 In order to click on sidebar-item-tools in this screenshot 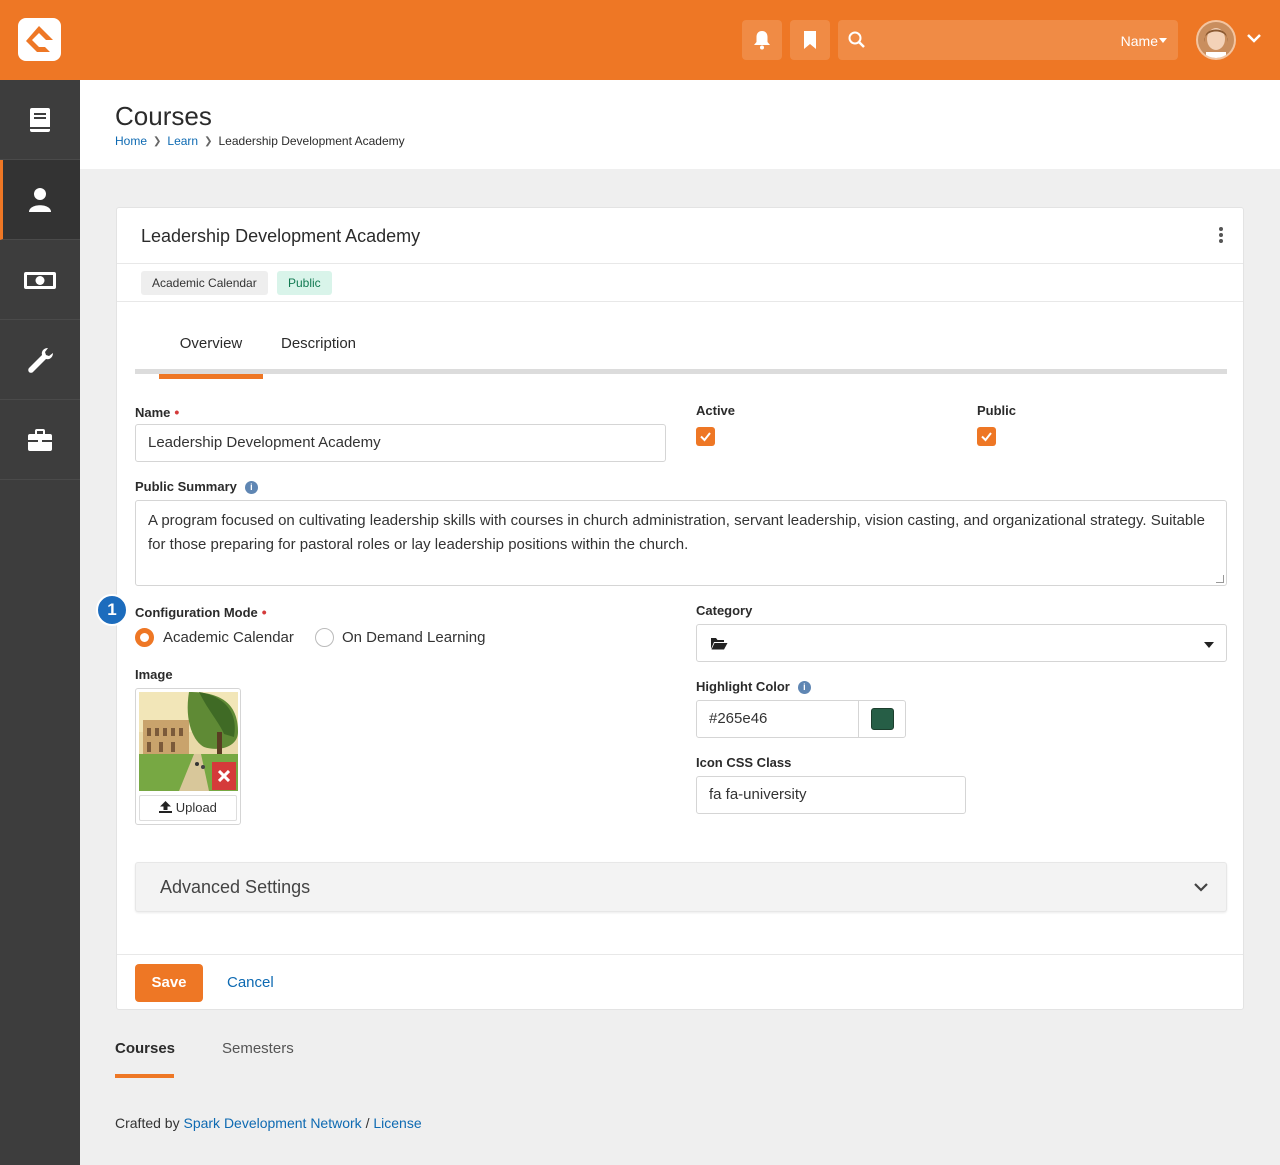, I will do `click(40, 360)`.